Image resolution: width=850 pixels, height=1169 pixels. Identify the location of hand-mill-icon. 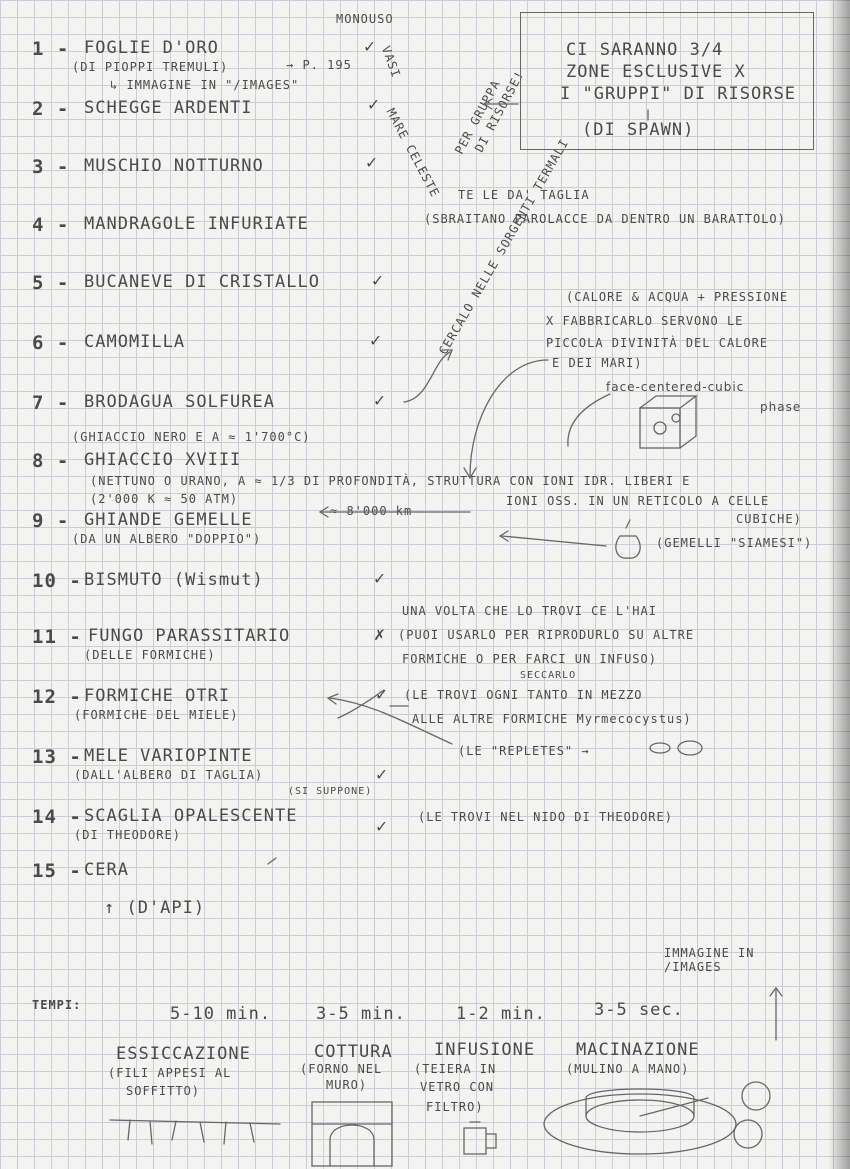
(657, 1118).